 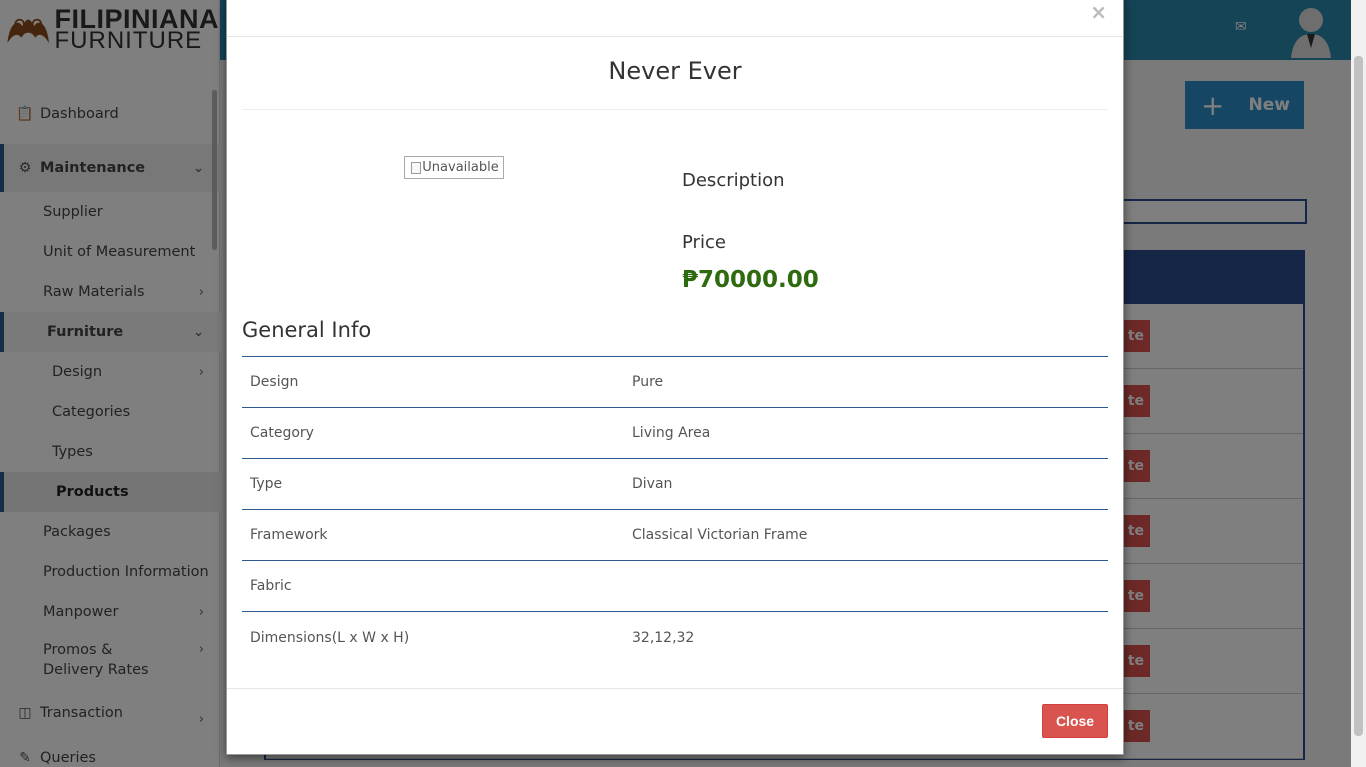 What do you see at coordinates (1098, 12) in the screenshot?
I see `close-icon: ×` at bounding box center [1098, 12].